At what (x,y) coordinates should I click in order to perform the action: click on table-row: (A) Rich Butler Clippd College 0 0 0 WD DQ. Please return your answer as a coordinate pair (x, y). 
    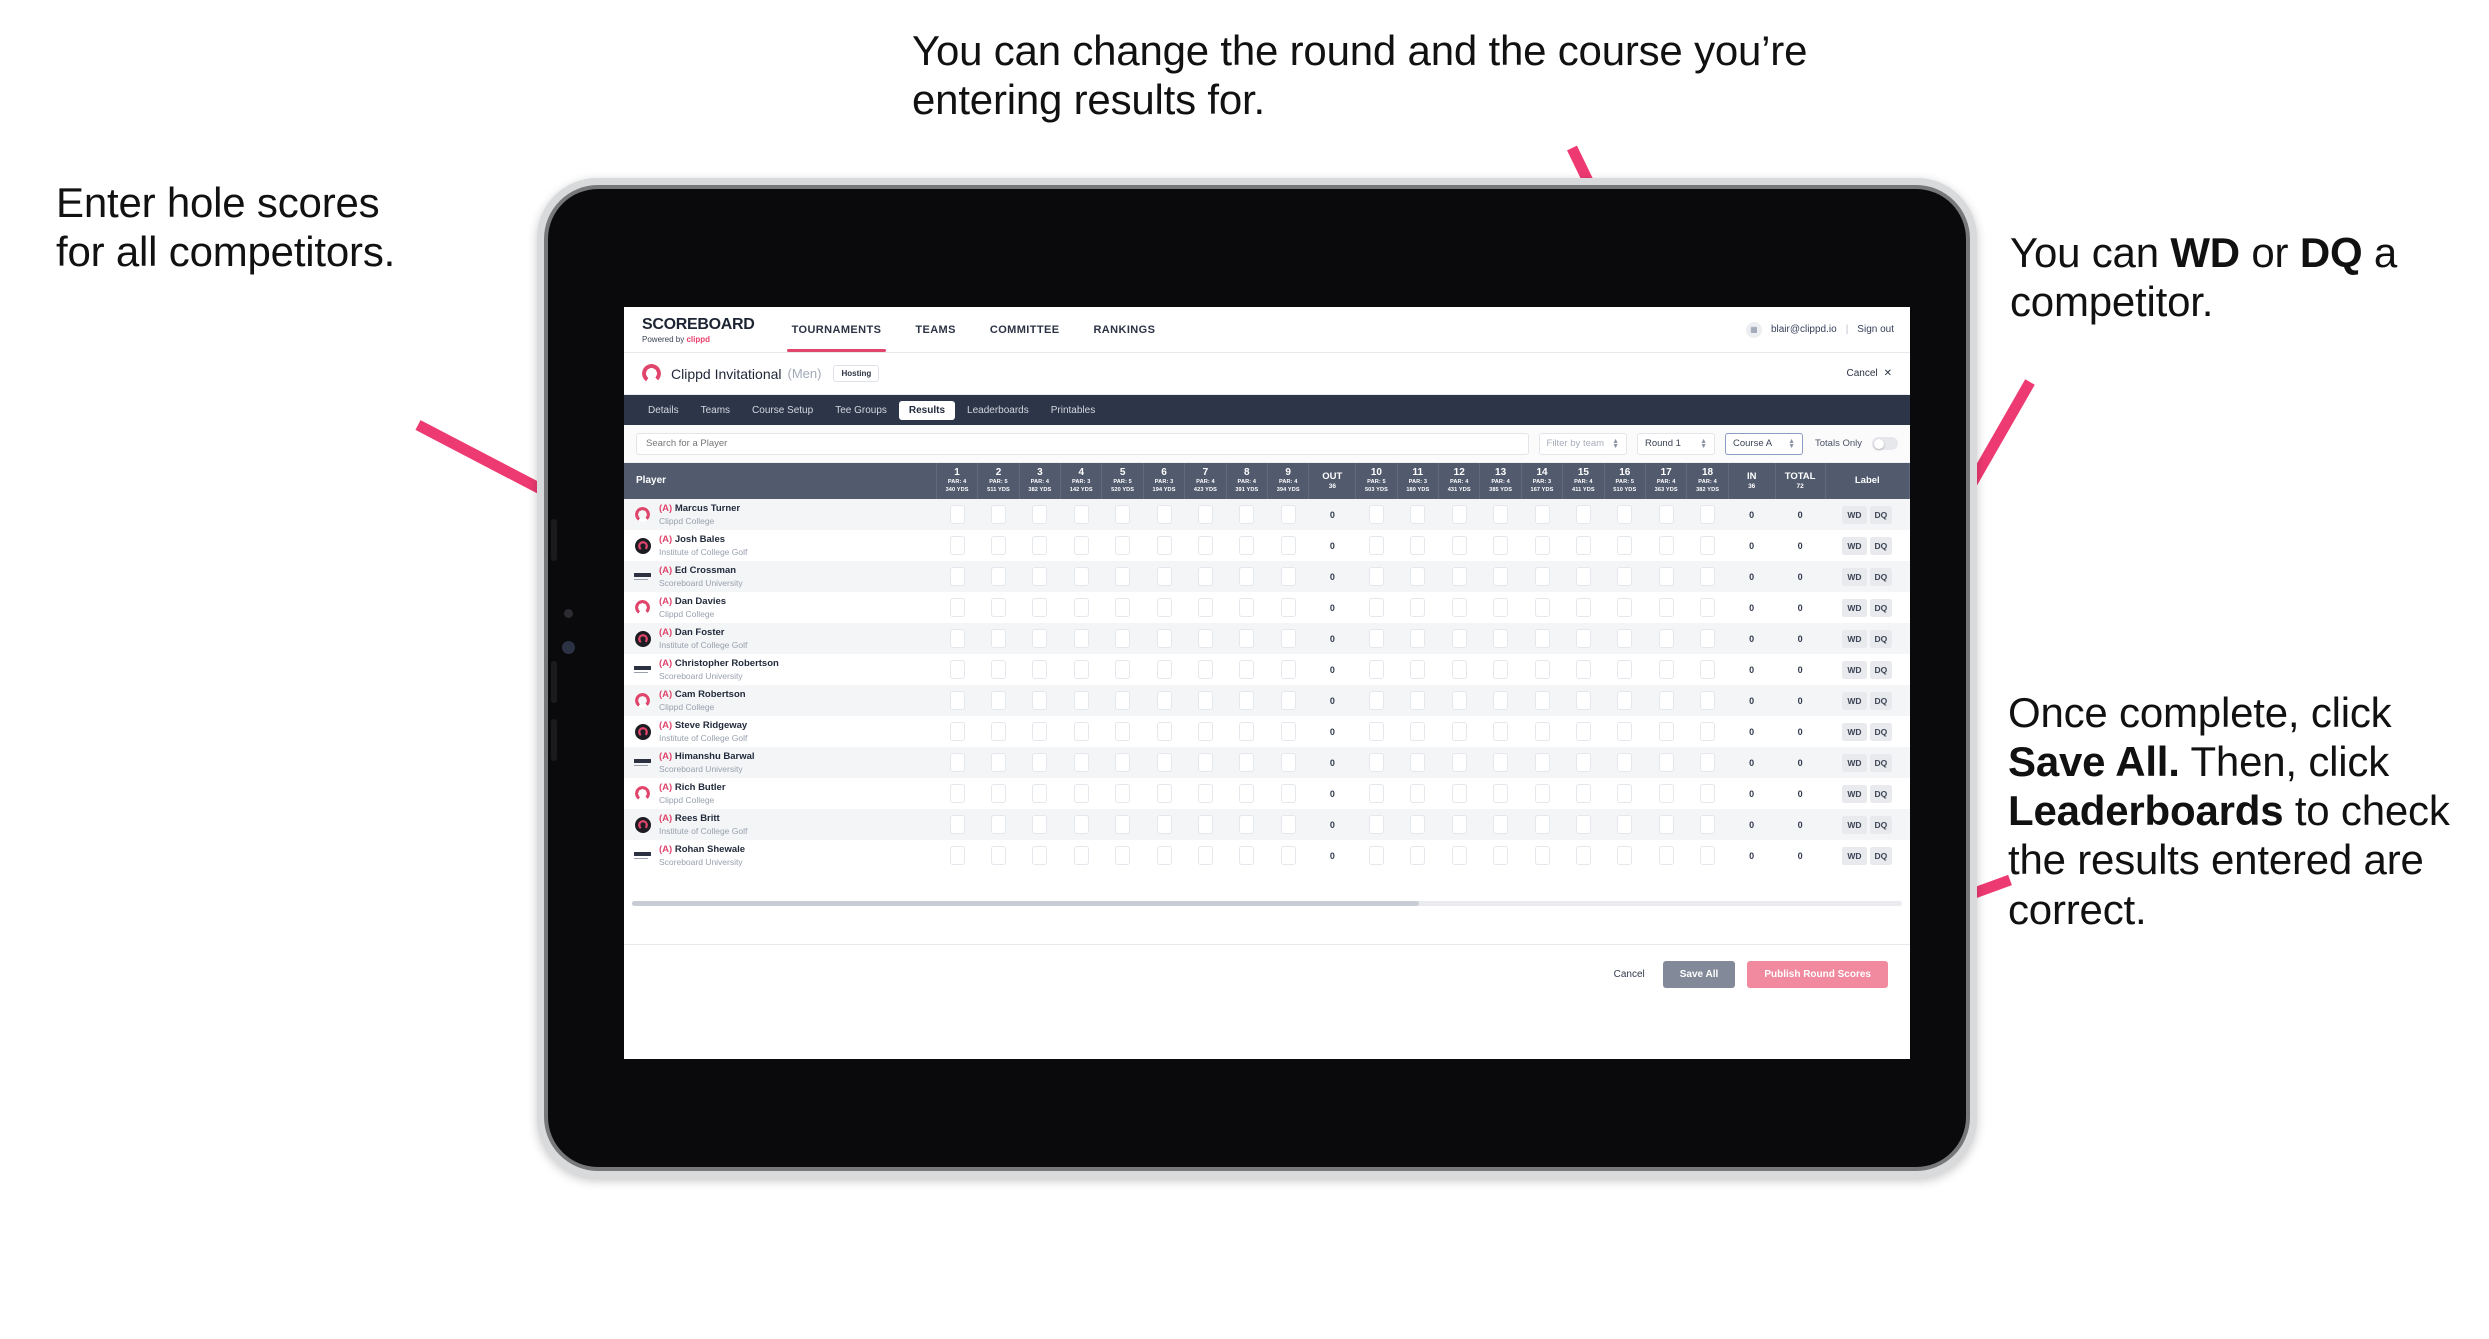
    Looking at the image, I should click on (1267, 793).